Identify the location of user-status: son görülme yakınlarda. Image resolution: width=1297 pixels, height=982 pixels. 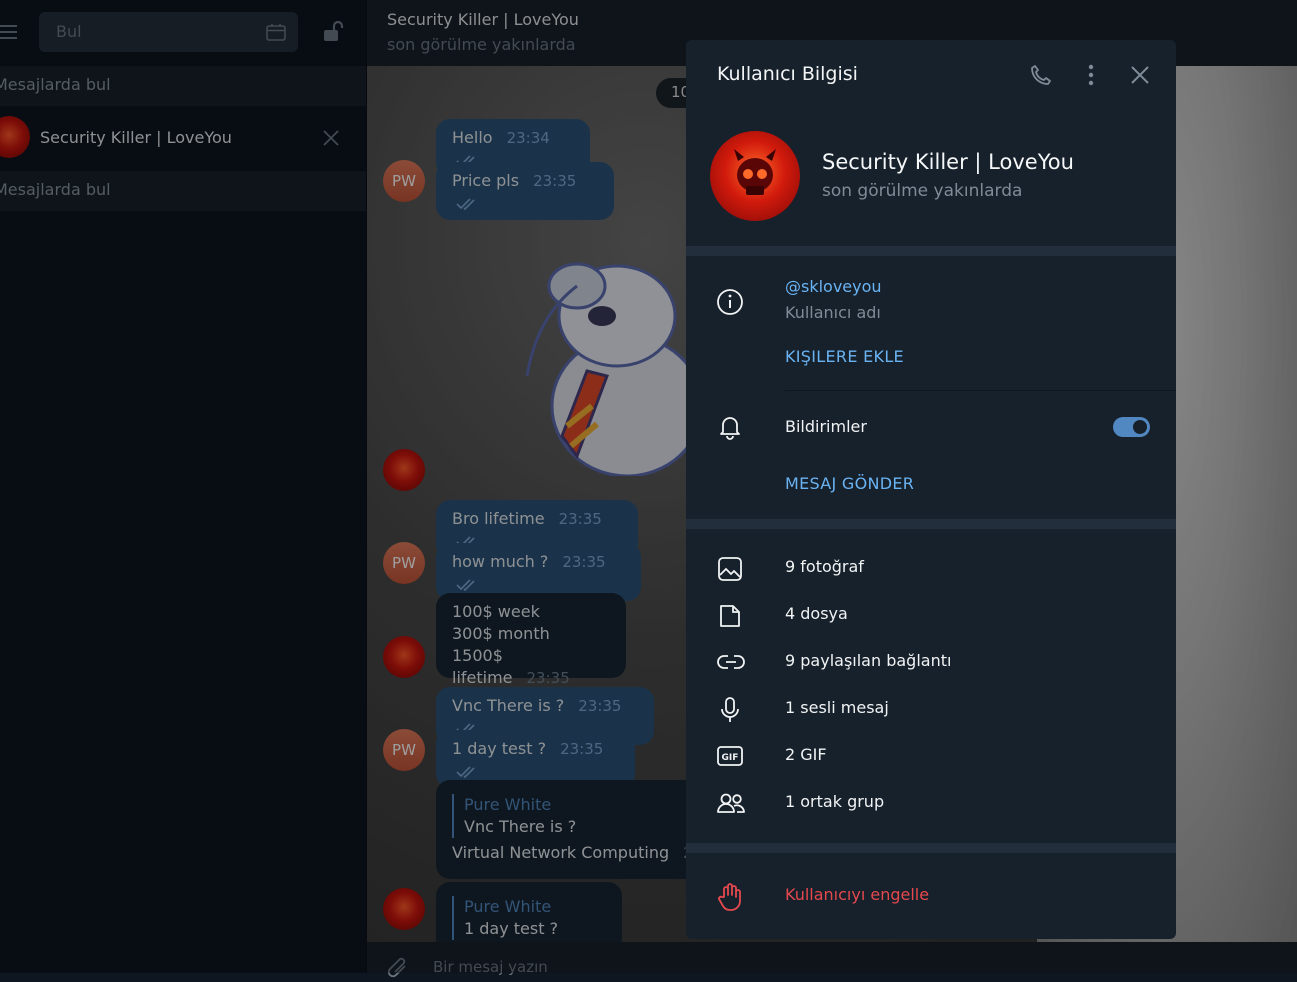
(922, 191).